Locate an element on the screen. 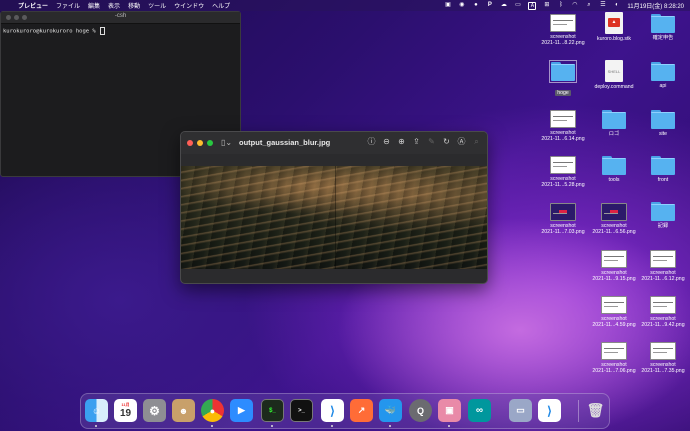 Image resolution: width=690 pixels, height=431 pixels. terminal-prompt-line: kurokuroro@kurokuroro hoge % is located at coordinates (120, 31).